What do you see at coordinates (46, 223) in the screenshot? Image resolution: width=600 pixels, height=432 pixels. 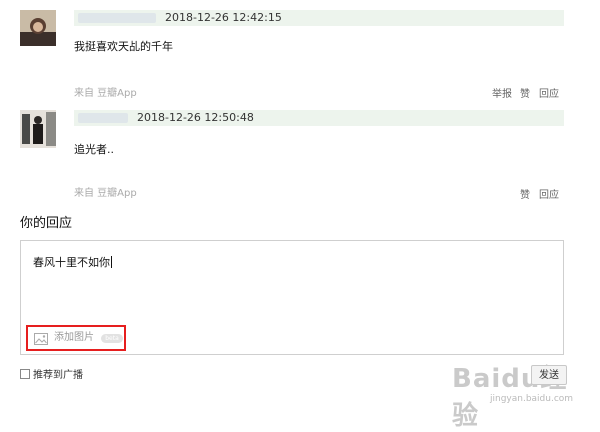 I see `reply-section-title: 你的回应` at bounding box center [46, 223].